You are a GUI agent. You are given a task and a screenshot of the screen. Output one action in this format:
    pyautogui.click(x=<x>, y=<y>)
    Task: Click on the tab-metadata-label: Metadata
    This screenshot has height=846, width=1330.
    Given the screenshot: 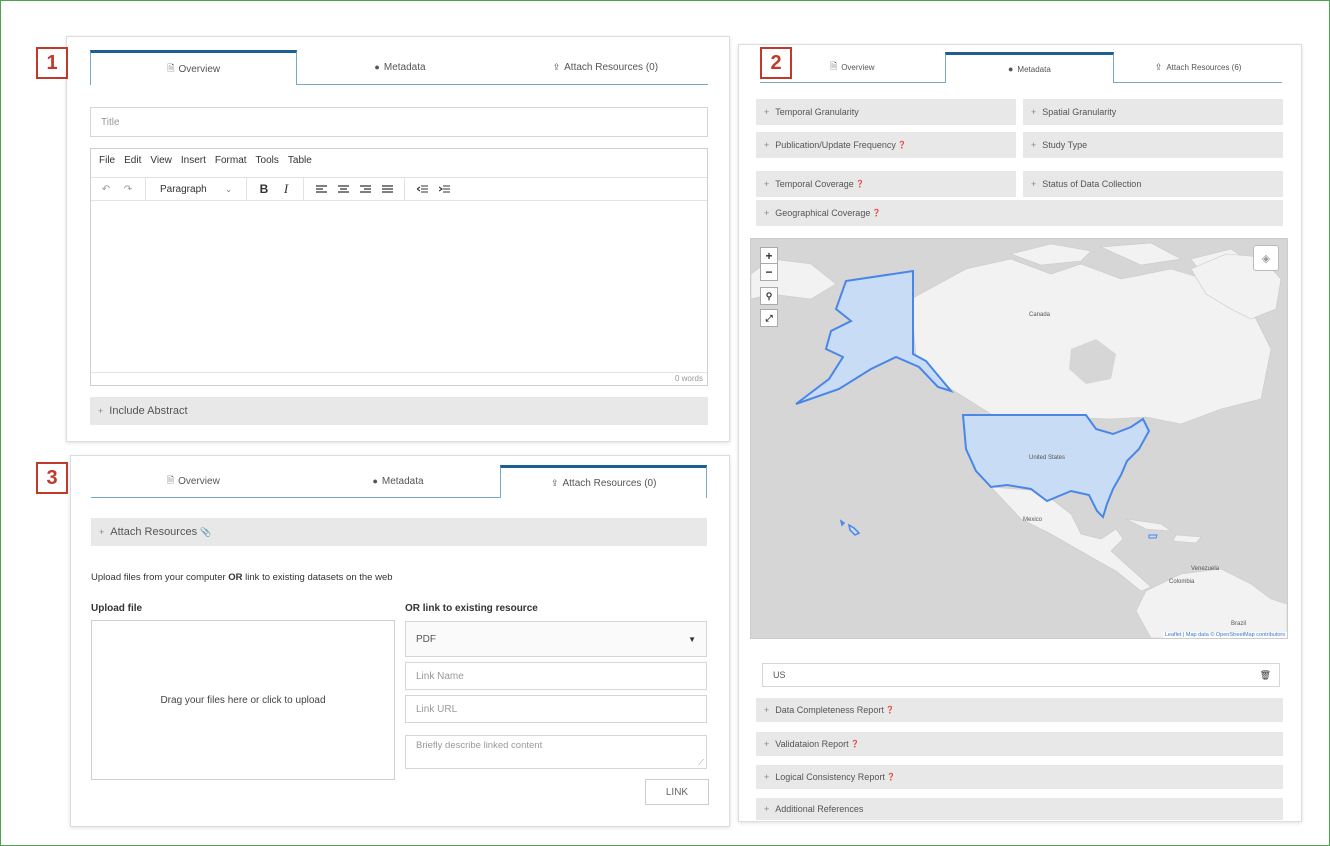 What is the action you would take?
    pyautogui.click(x=402, y=481)
    